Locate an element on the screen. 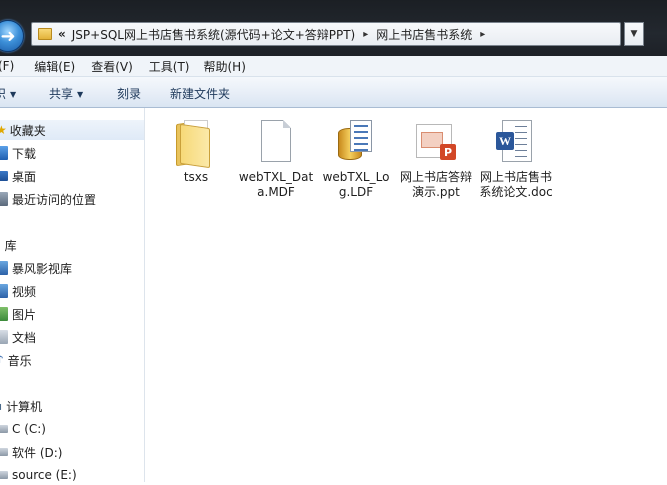 The width and height of the screenshot is (667, 485). menu-help: 帮助(H) is located at coordinates (225, 66).